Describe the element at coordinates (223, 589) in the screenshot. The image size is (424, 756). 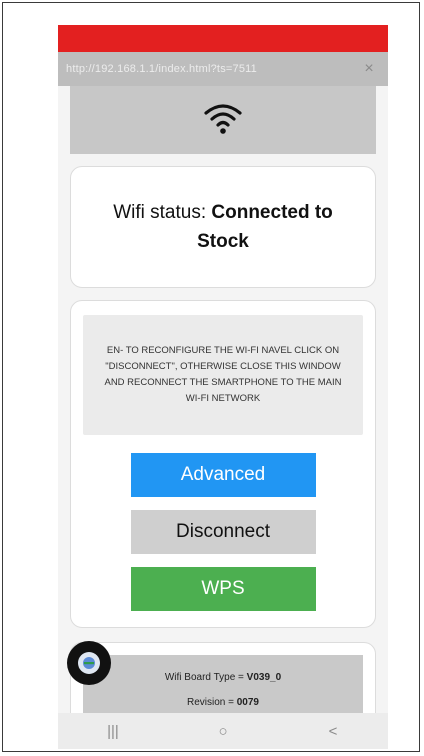
I see `wps-button: WPS` at that location.